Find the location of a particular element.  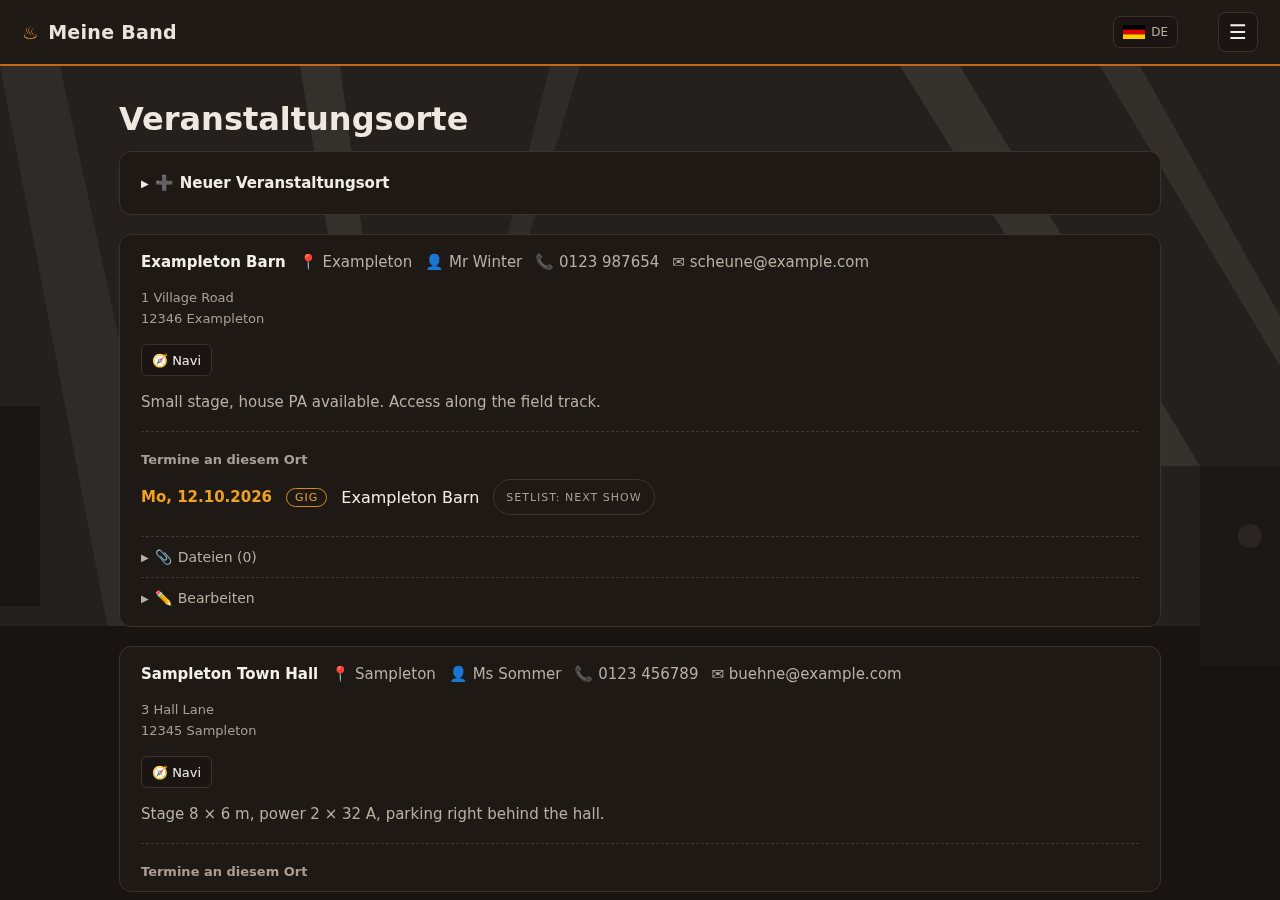

section-icon: ✏ is located at coordinates (163, 598).